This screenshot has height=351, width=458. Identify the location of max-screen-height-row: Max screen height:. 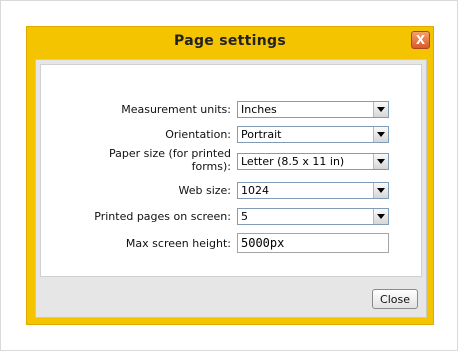
(231, 244).